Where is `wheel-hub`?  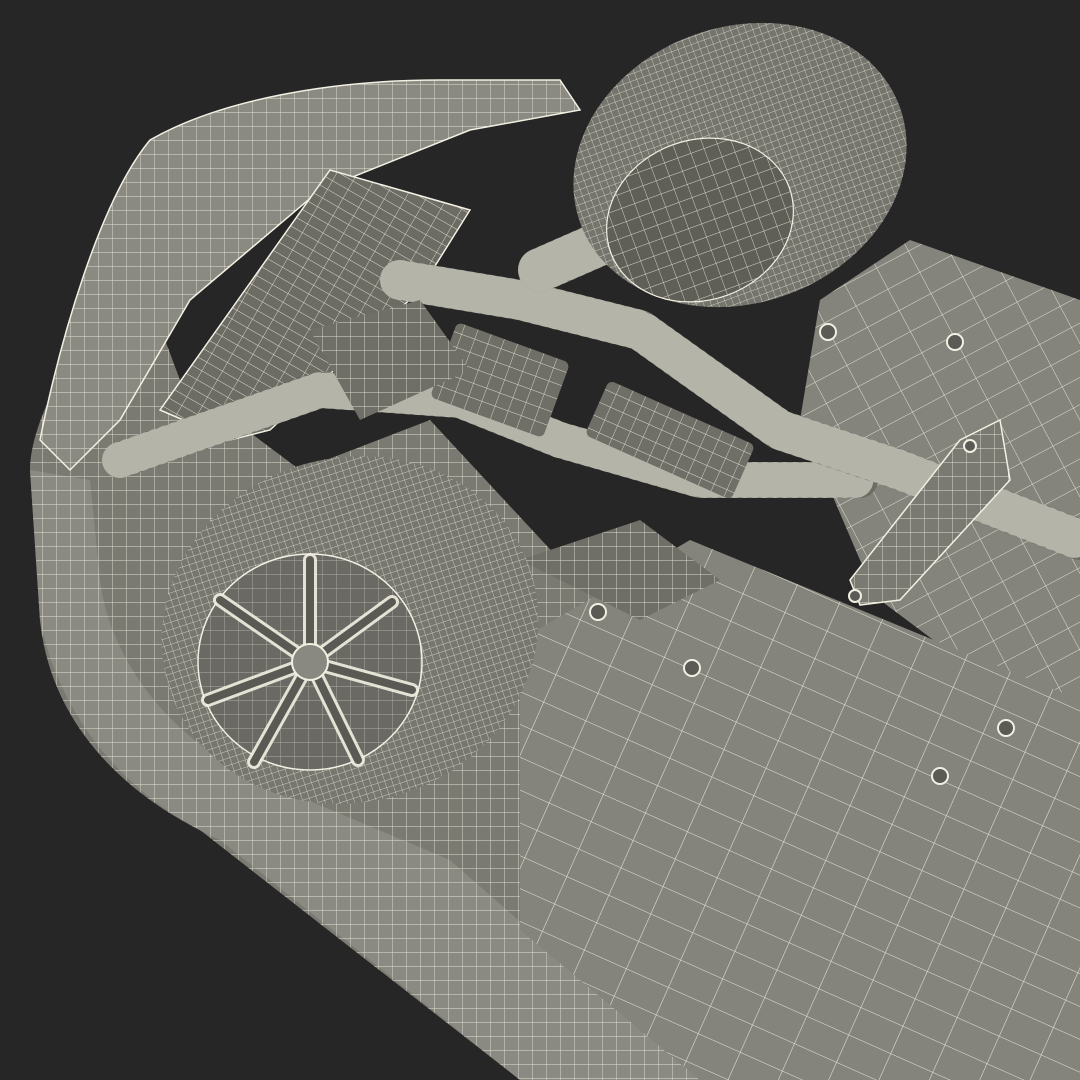
wheel-hub is located at coordinates (310, 662).